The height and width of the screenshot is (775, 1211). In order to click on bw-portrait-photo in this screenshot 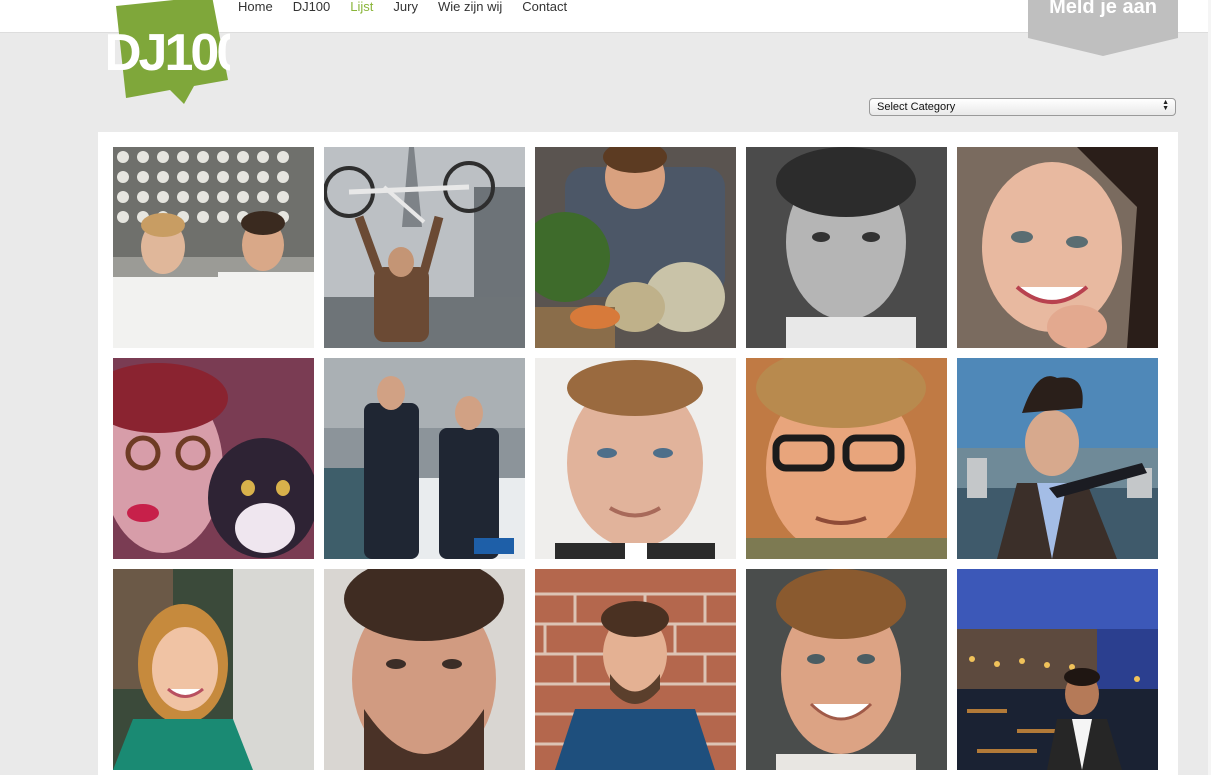, I will do `click(846, 247)`.